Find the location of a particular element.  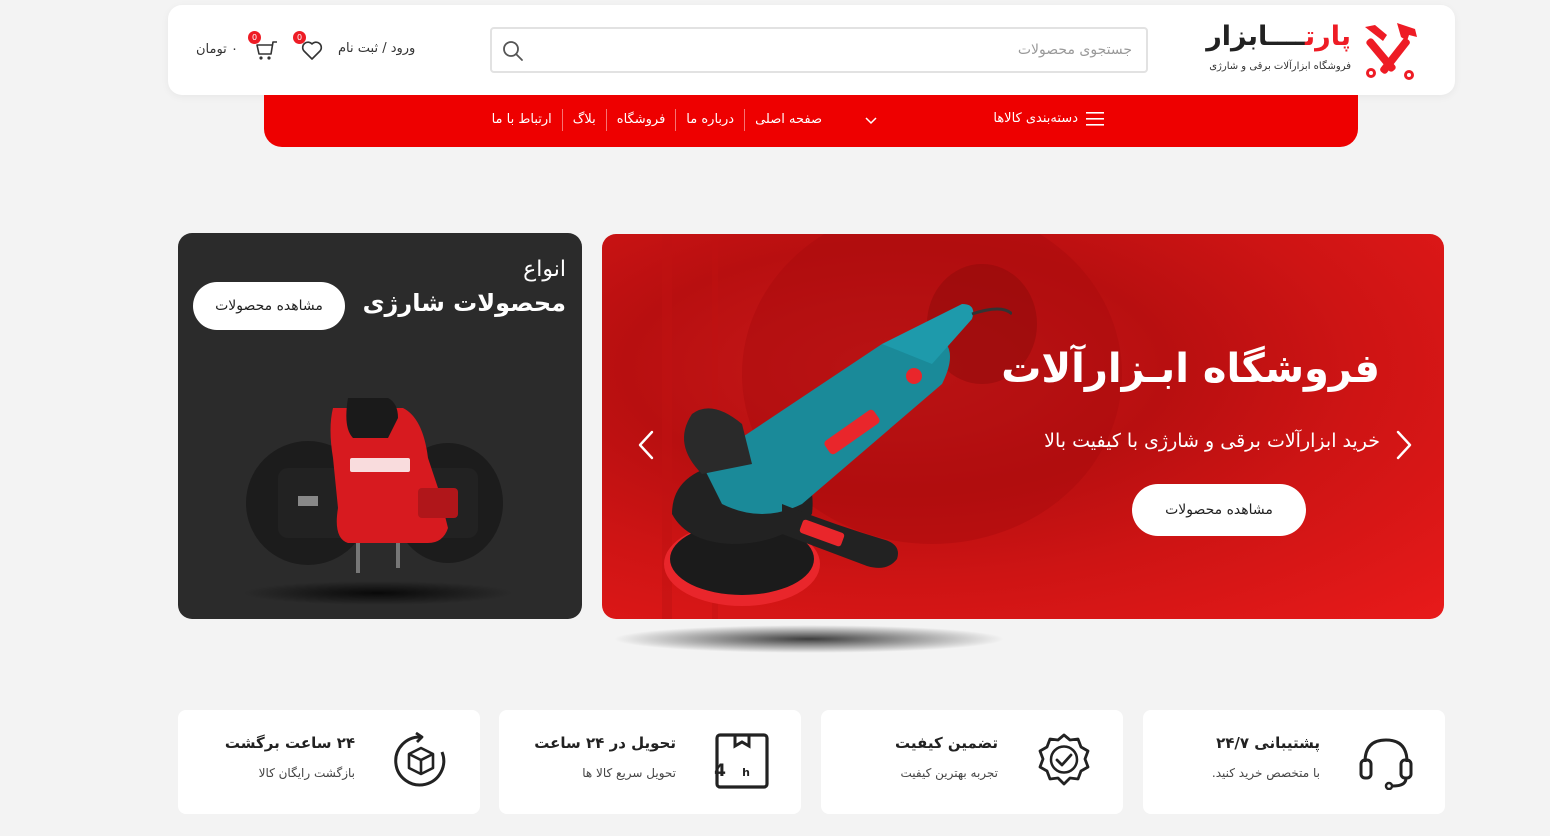

search-input is located at coordinates (852, 50).